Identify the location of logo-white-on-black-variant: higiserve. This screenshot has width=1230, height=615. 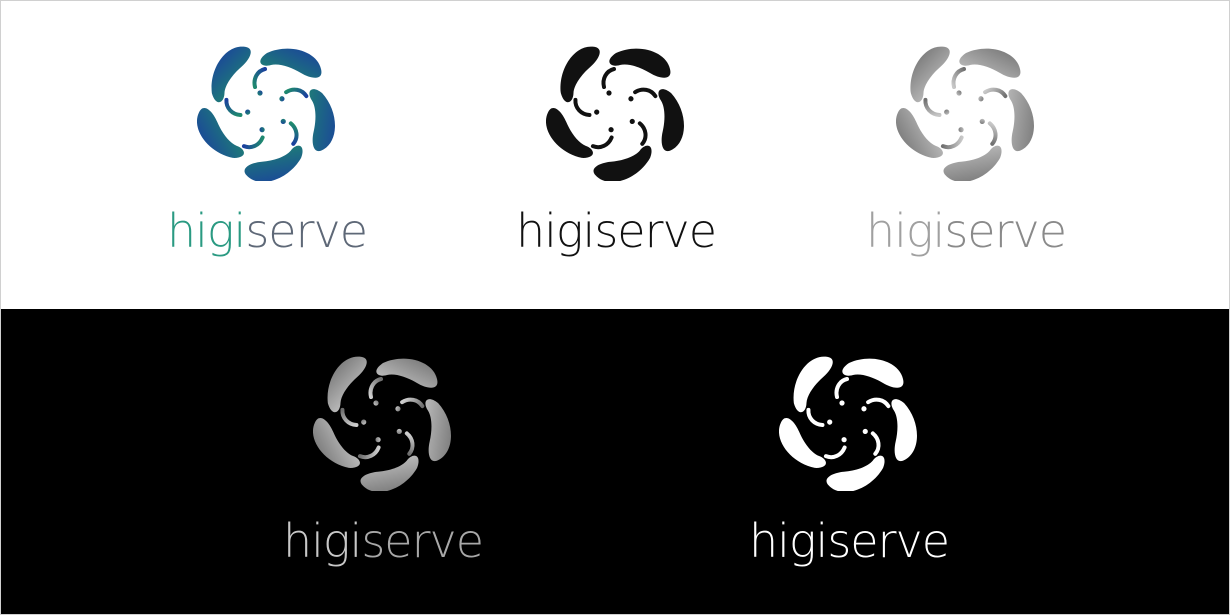
(849, 471).